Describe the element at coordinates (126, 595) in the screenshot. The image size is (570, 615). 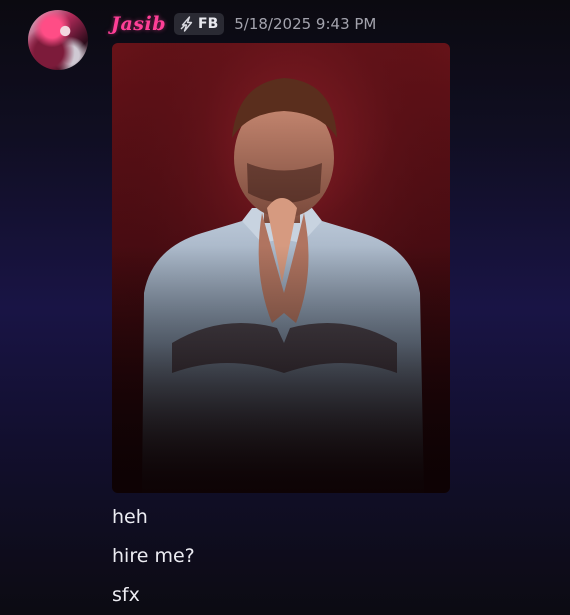
I see `message-text-line: sfx` at that location.